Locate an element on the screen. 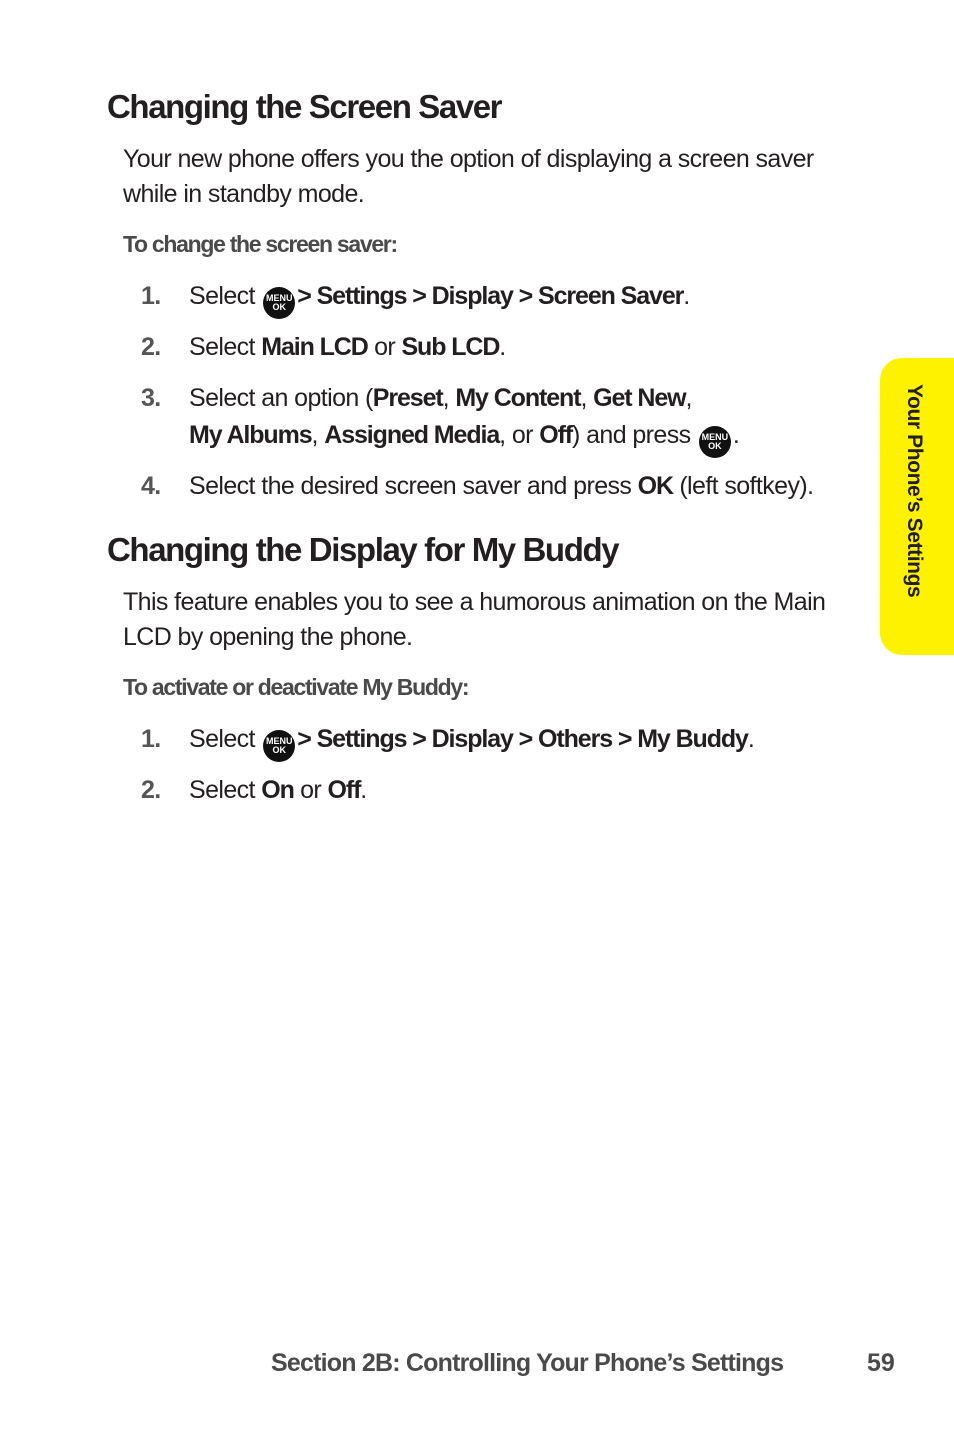  option-get-new: Get New is located at coordinates (639, 398).